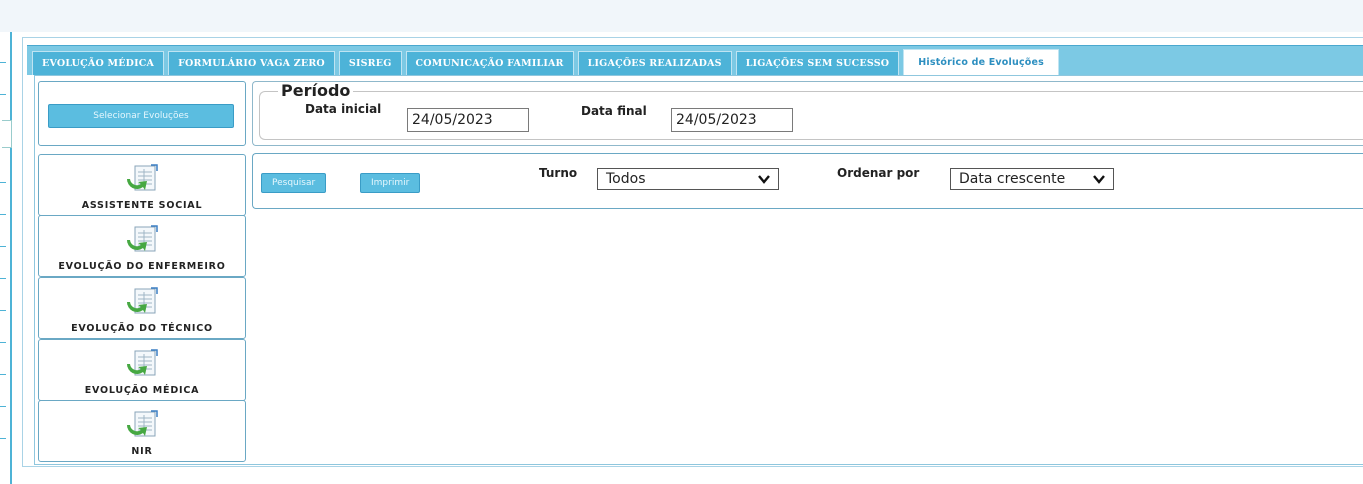  What do you see at coordinates (732, 120) in the screenshot?
I see `end-date-input: 24/05/2023` at bounding box center [732, 120].